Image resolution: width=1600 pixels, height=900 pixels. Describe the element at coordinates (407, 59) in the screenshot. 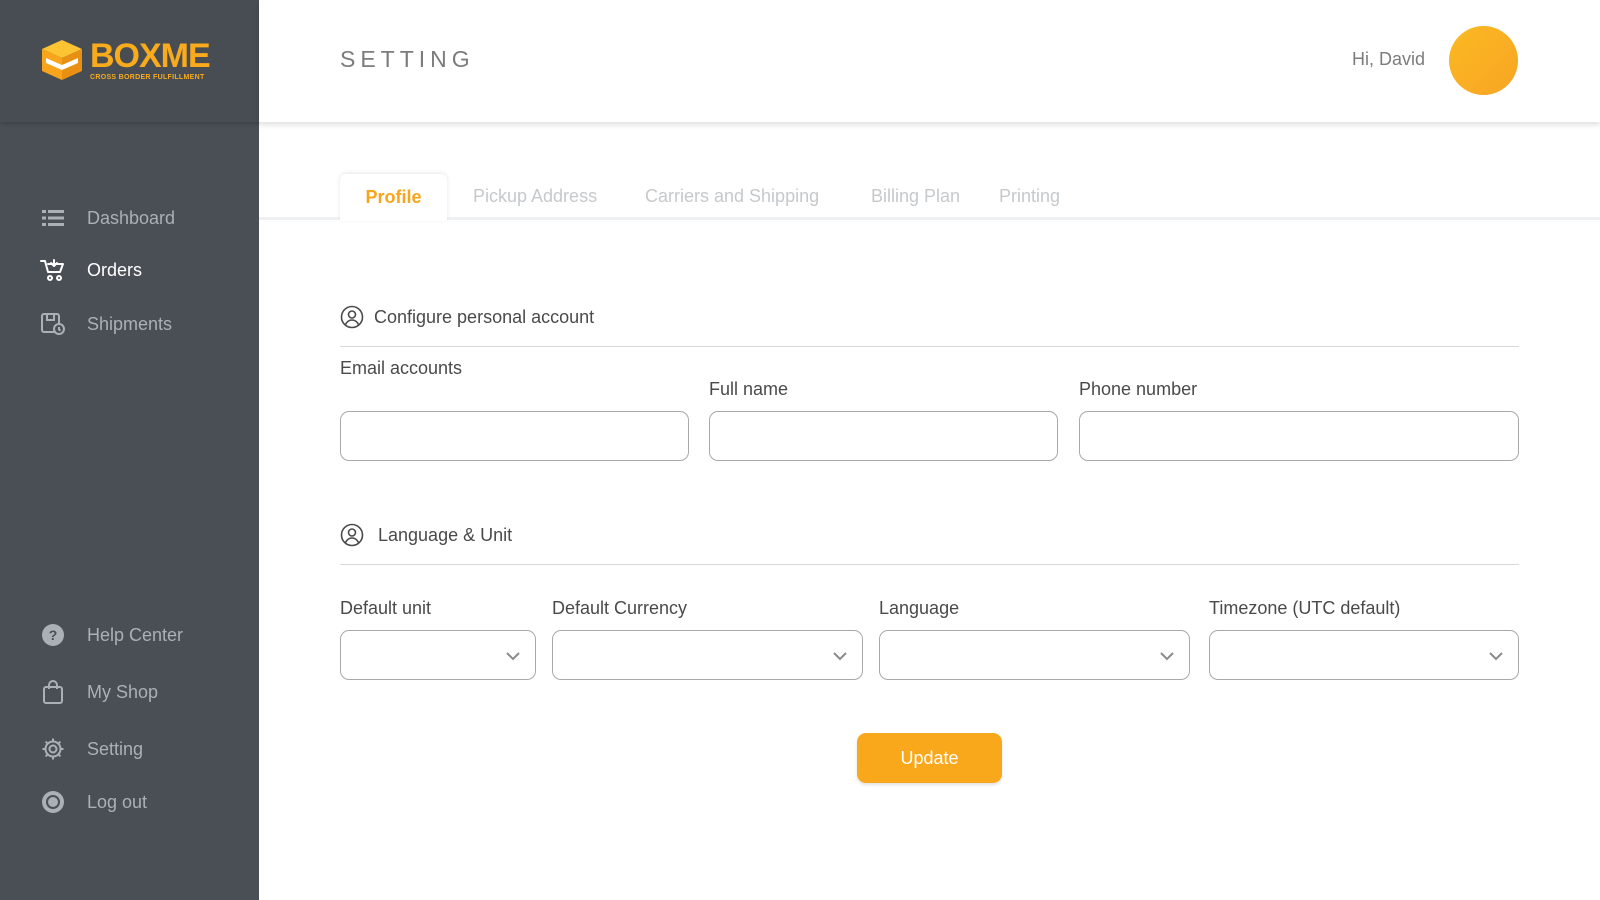

I see `page-title: SETTING` at that location.